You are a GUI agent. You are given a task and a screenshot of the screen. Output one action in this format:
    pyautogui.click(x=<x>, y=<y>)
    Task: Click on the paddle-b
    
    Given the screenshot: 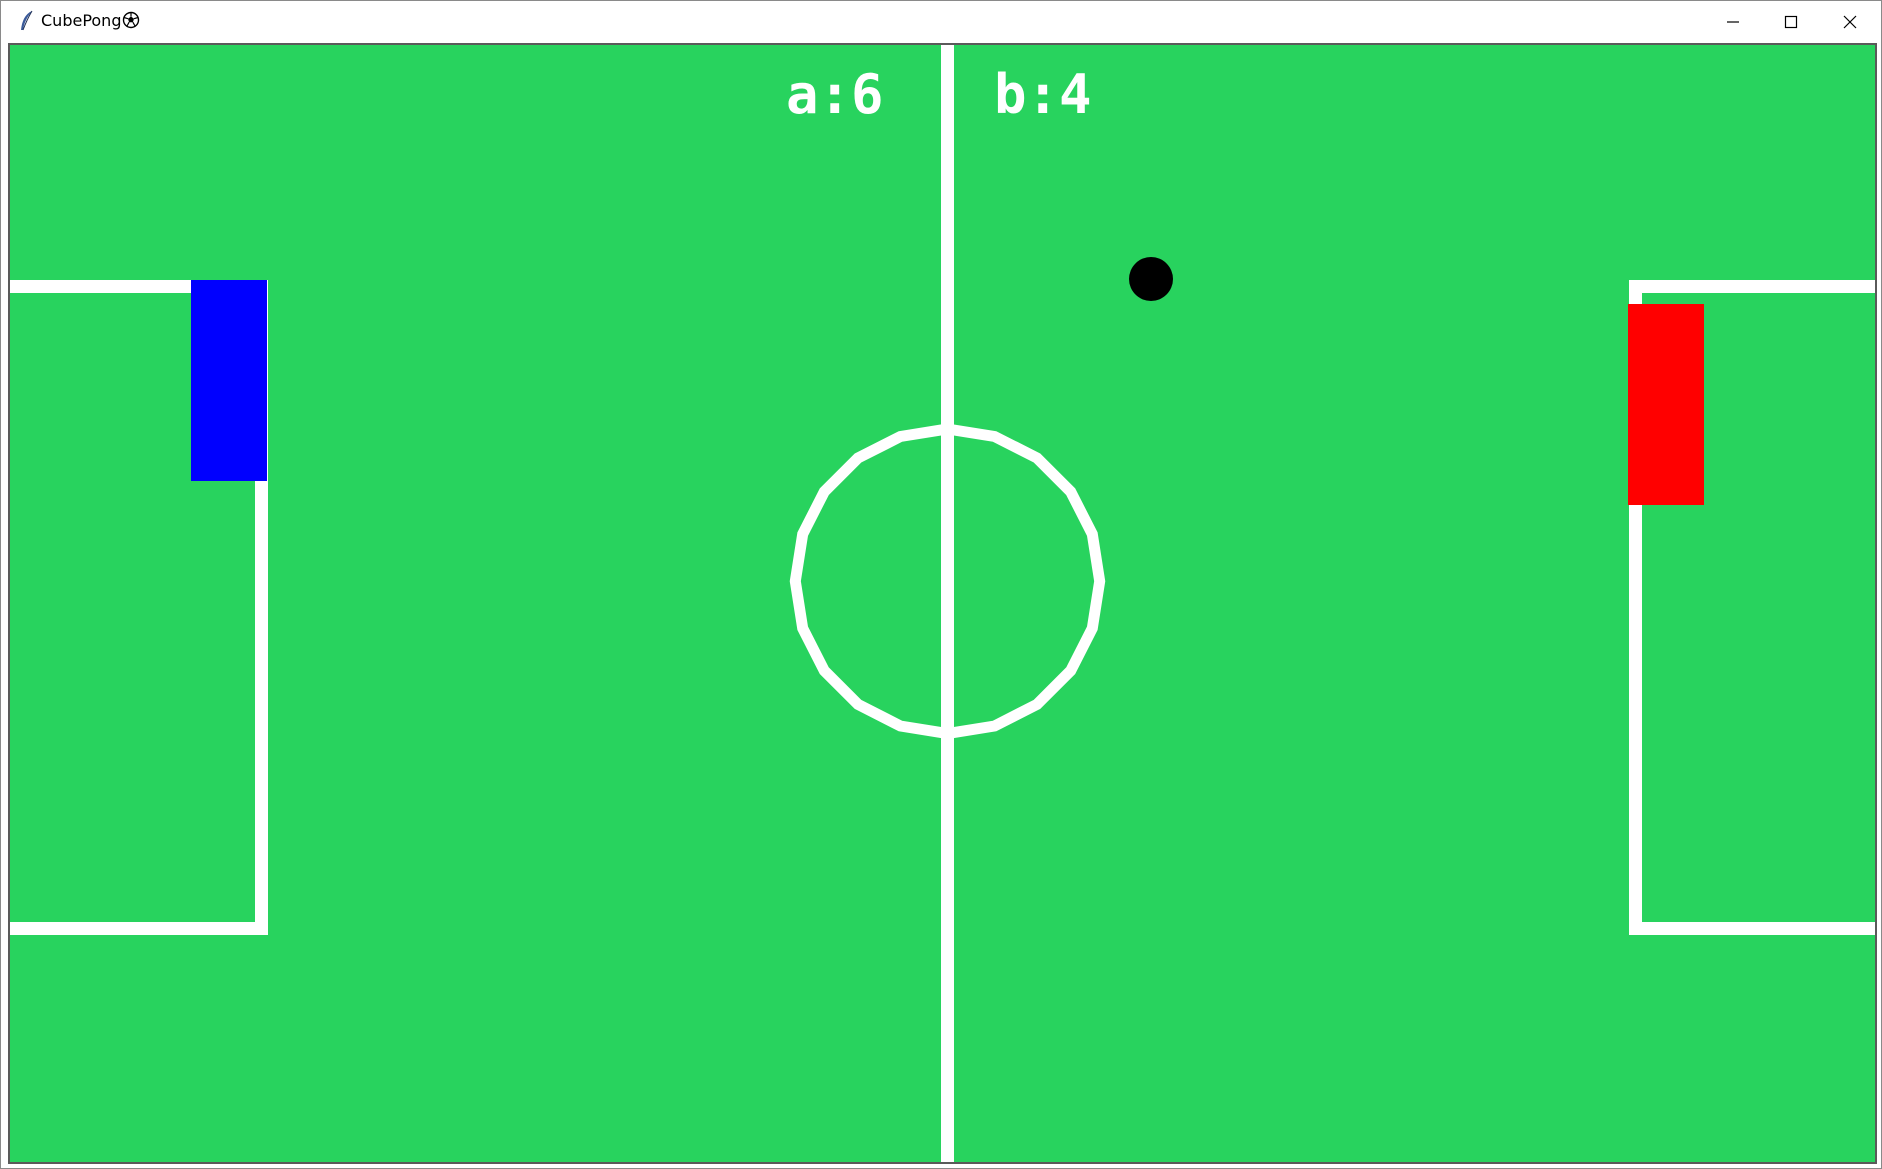 What is the action you would take?
    pyautogui.click(x=1666, y=404)
    